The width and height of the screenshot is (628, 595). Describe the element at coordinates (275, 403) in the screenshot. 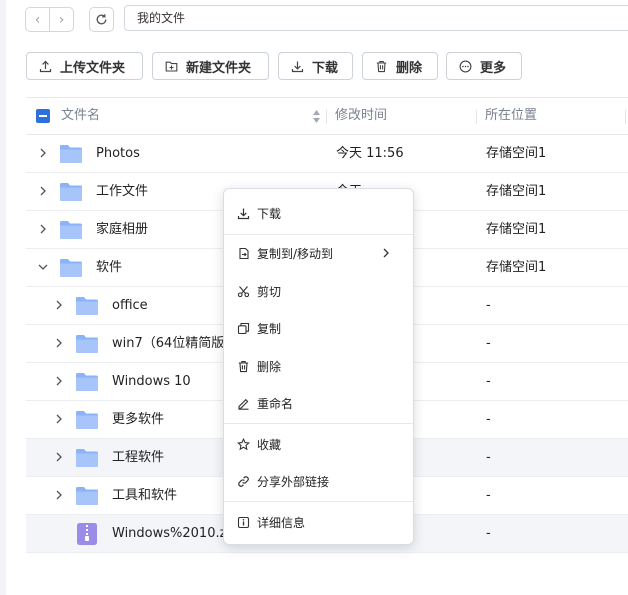

I see `menu-item-label: 重命名` at that location.